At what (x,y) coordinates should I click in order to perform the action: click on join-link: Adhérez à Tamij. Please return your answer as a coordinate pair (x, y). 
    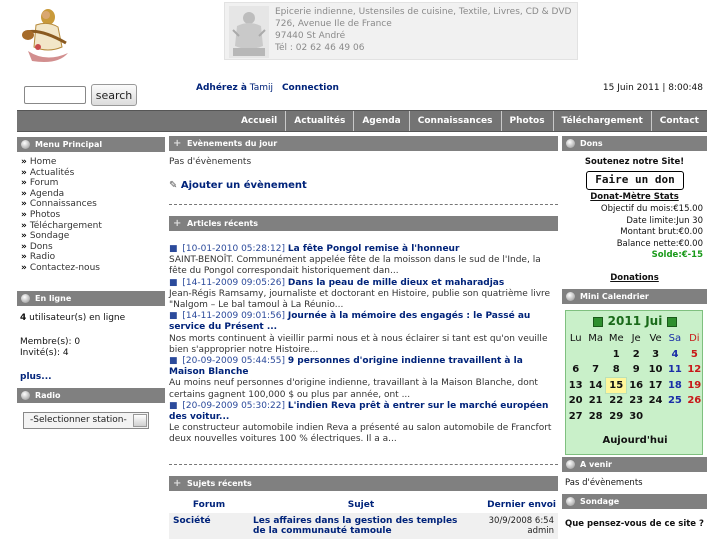
    Looking at the image, I should click on (234, 88).